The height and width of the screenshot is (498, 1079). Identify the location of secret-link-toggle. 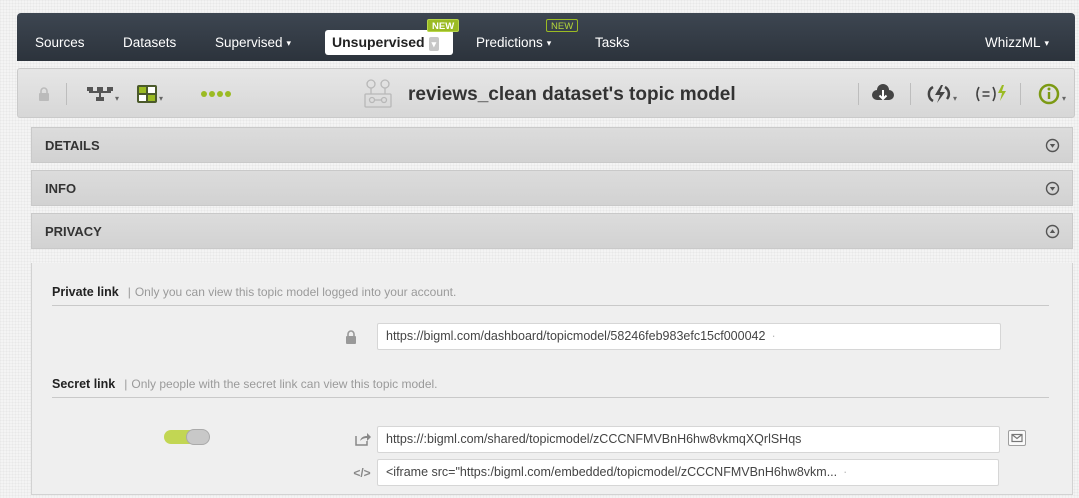
(187, 437).